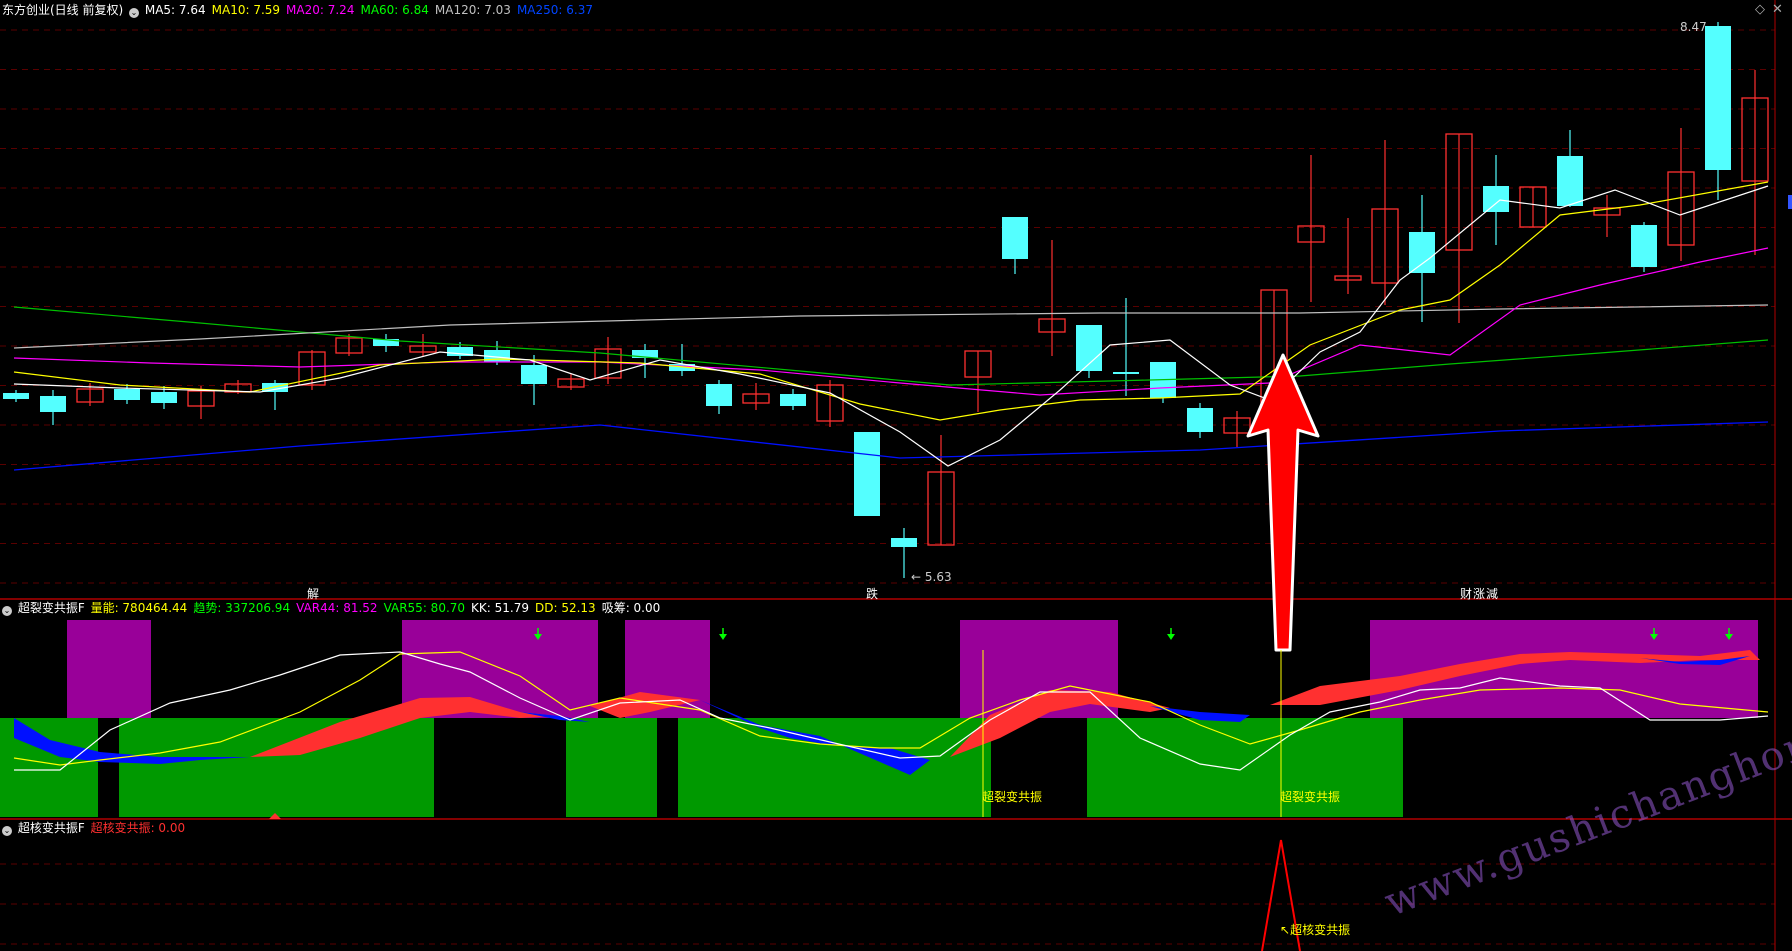 The height and width of the screenshot is (951, 1792). What do you see at coordinates (51, 608) in the screenshot?
I see `indicator1-name: 超裂变共振F` at bounding box center [51, 608].